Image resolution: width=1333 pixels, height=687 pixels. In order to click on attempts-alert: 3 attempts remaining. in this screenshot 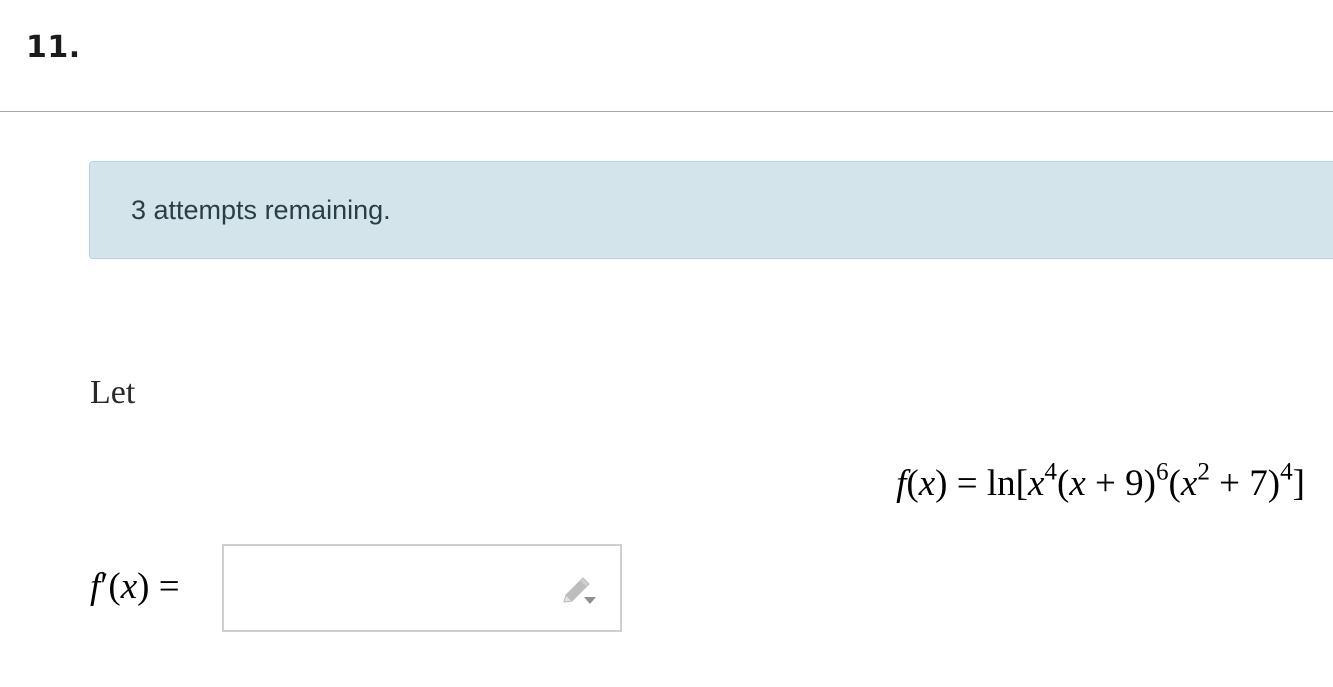, I will do `click(711, 210)`.